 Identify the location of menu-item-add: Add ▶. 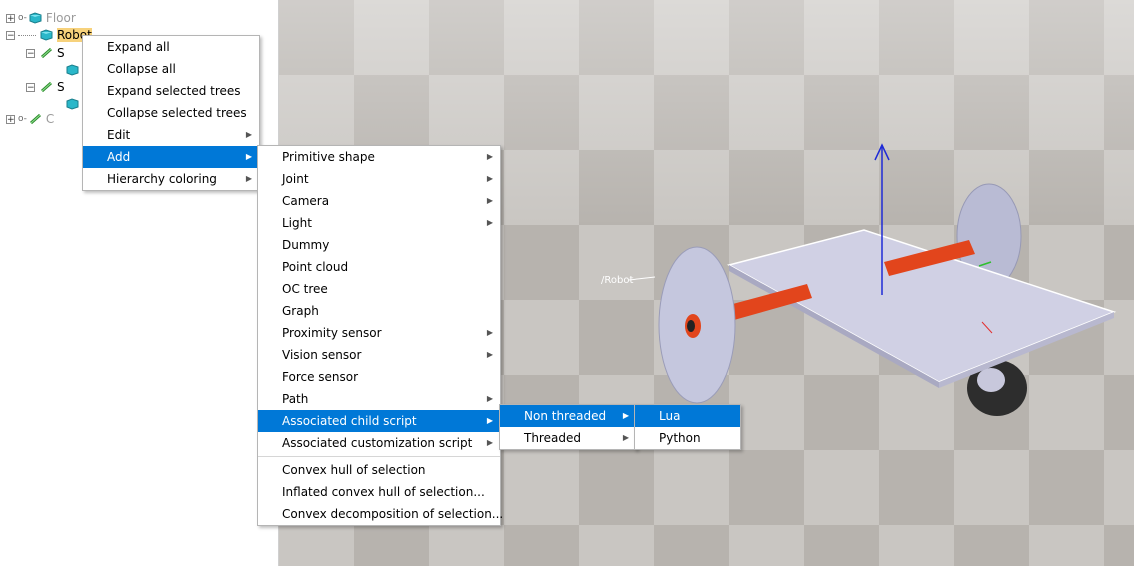
(171, 157).